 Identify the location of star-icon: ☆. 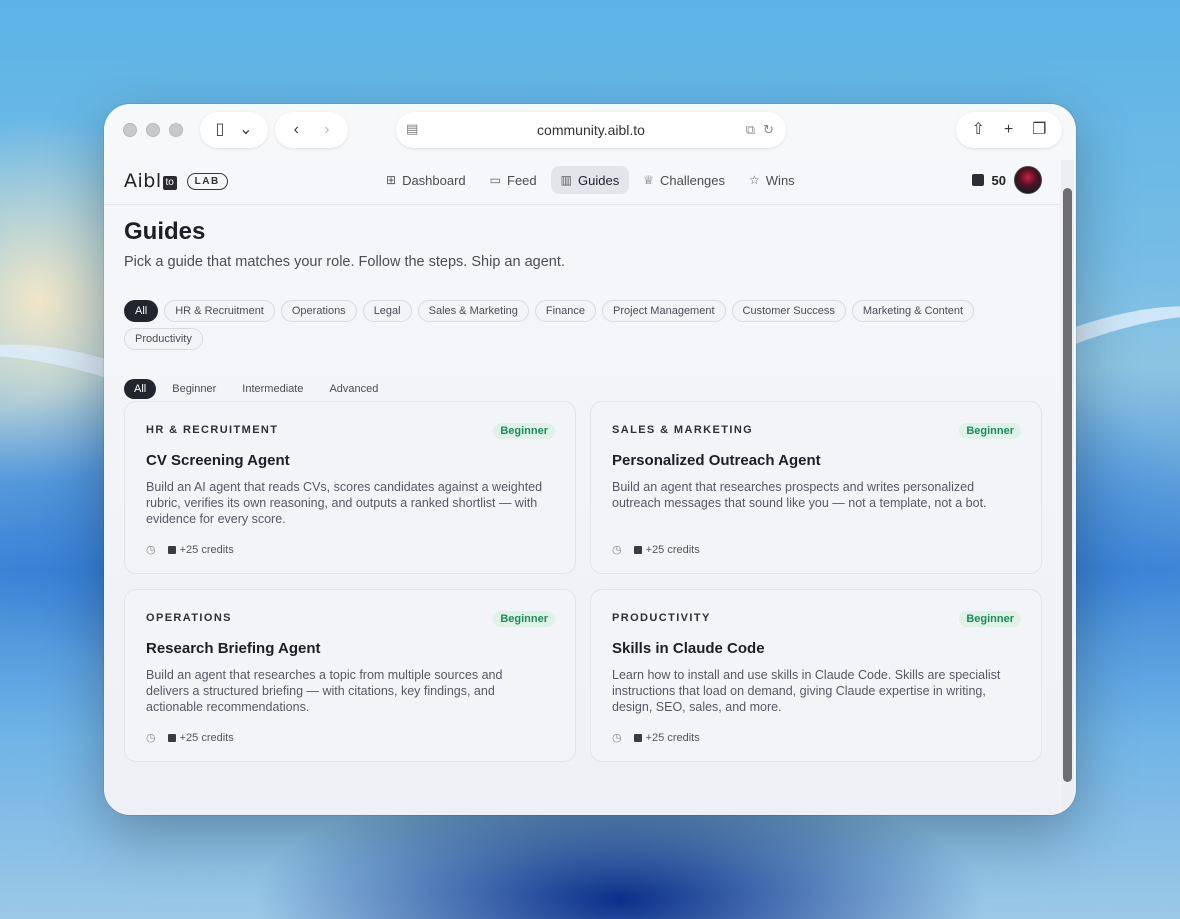
(754, 180).